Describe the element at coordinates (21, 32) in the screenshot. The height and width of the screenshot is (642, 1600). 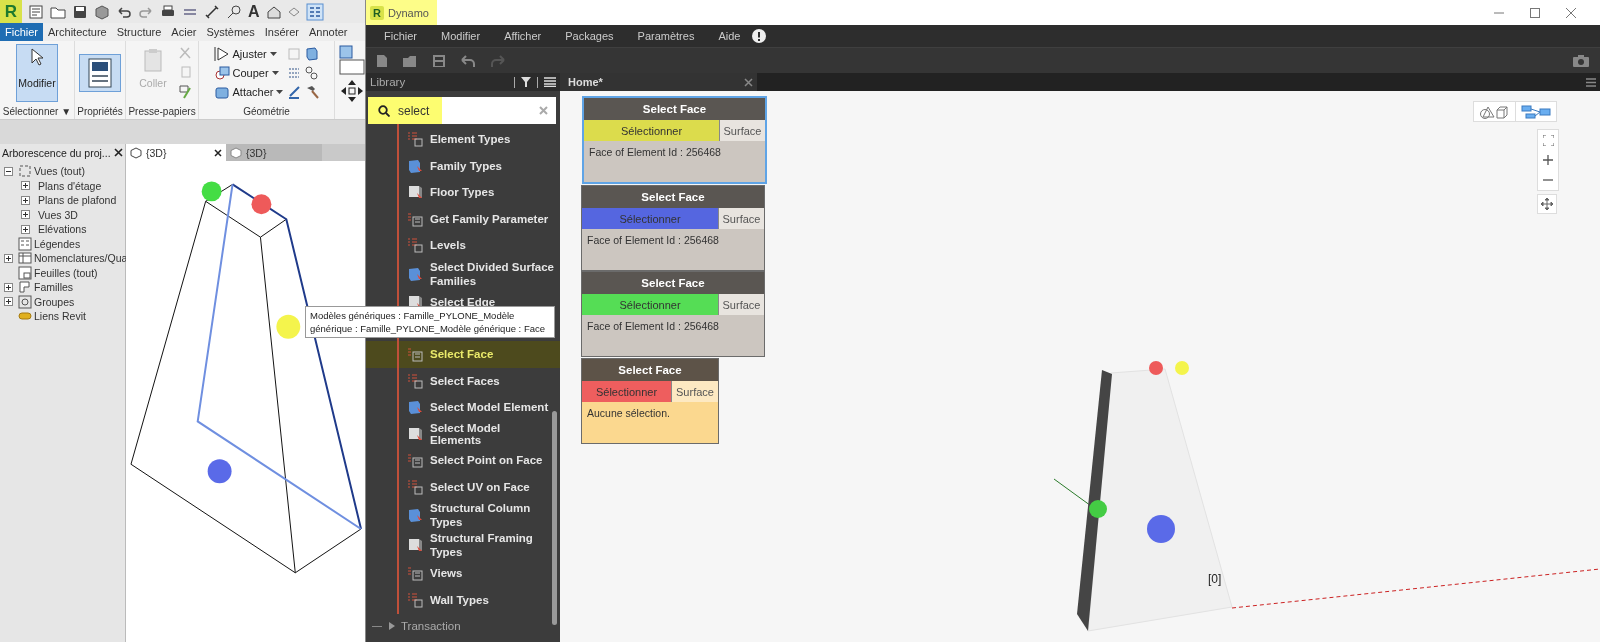
I see `ribbon-tab: Fichier` at that location.